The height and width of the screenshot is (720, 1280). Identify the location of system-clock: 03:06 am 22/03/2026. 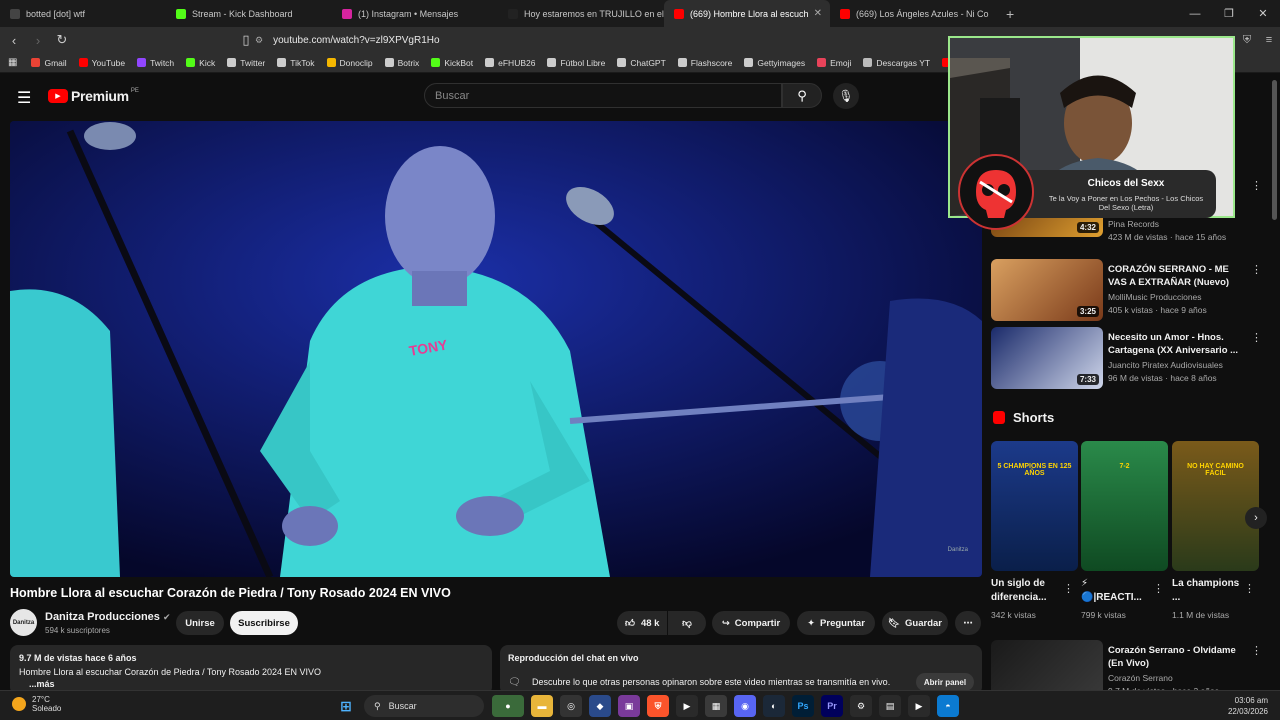
(1248, 706).